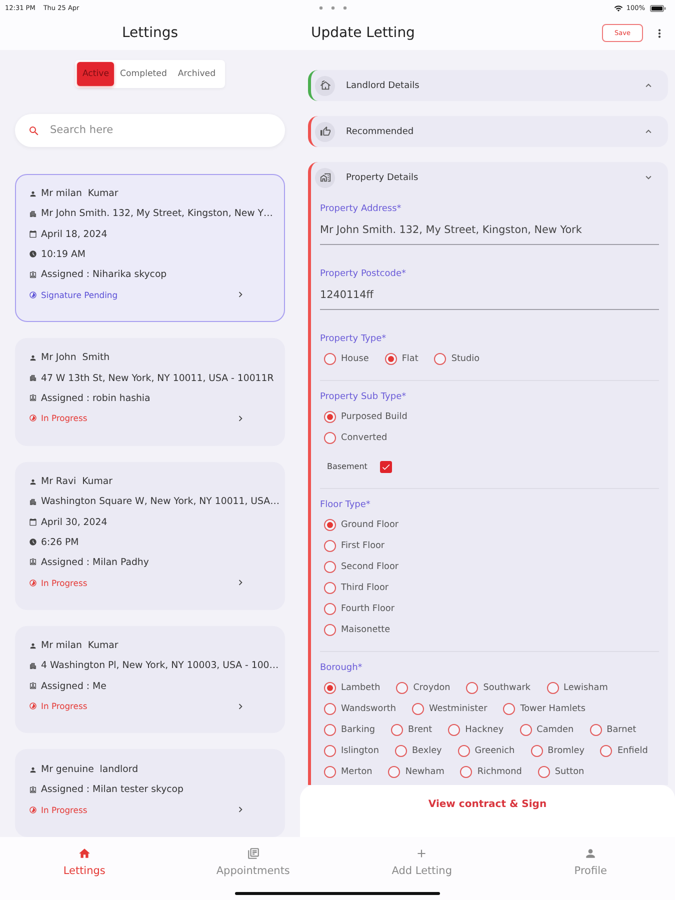  I want to click on radio-option: Camden, so click(547, 729).